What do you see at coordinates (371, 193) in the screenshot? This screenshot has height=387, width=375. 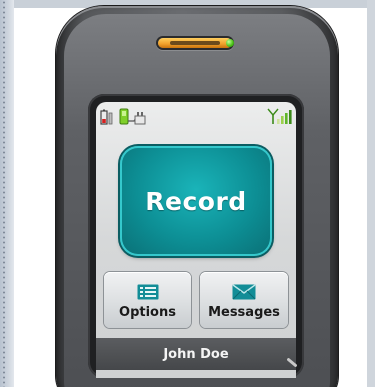 I see `right-panel-edge` at bounding box center [371, 193].